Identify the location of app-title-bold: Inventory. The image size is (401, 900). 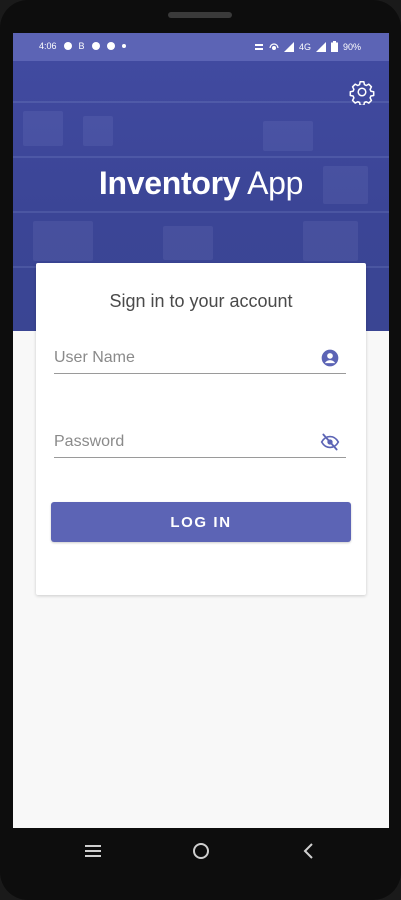
(169, 183).